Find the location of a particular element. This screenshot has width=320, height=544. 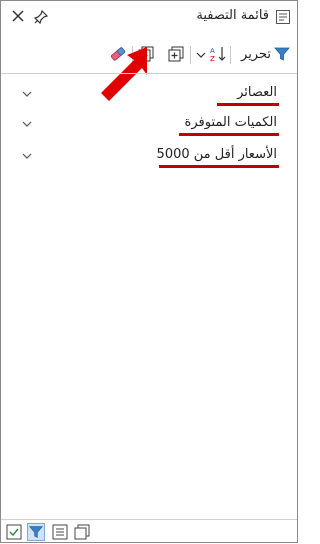

filter-label: العصائر is located at coordinates (257, 92).